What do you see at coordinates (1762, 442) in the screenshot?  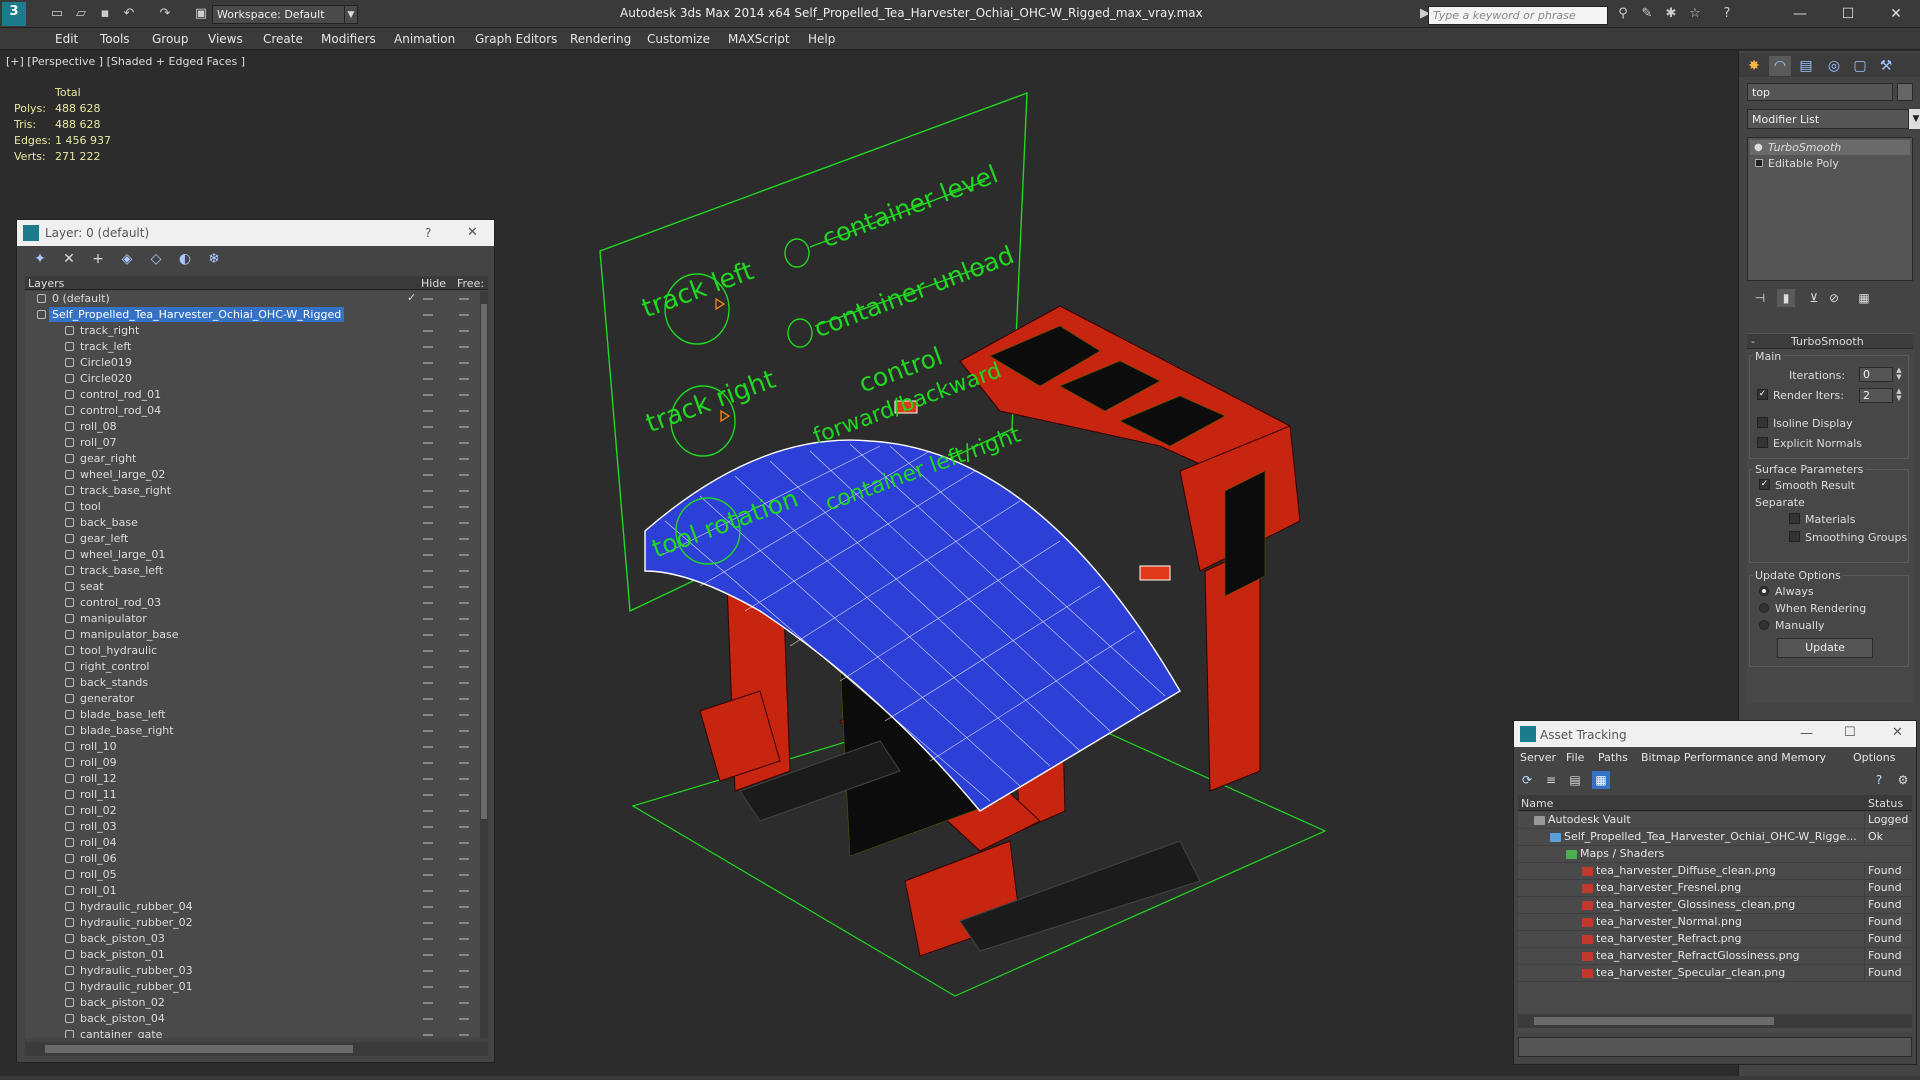 I see `explicit-normals-checkbox` at bounding box center [1762, 442].